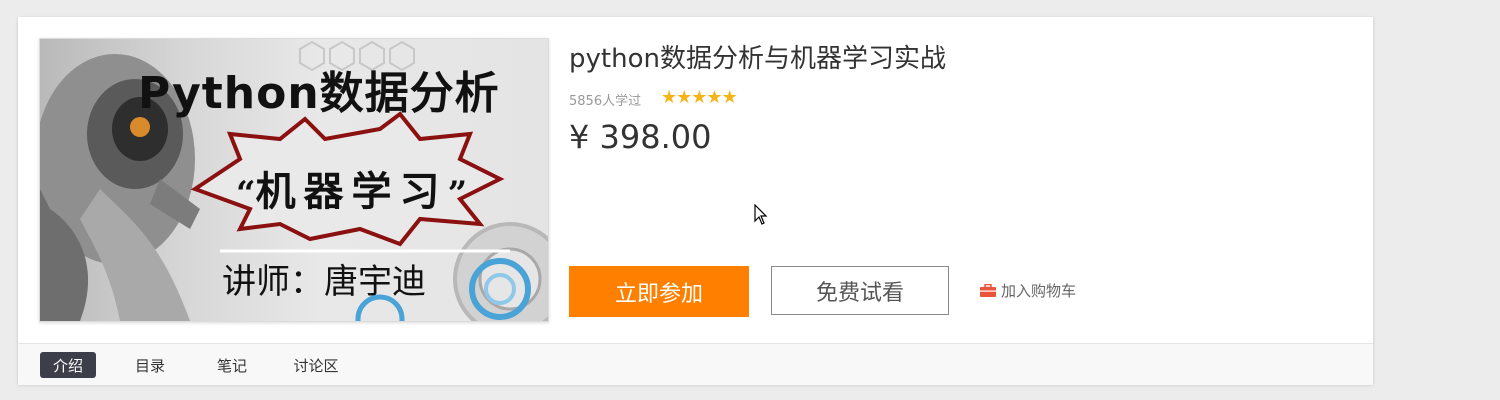 The width and height of the screenshot is (1500, 400). What do you see at coordinates (457, 194) in the screenshot?
I see `thumbnail-quote-close: ”` at bounding box center [457, 194].